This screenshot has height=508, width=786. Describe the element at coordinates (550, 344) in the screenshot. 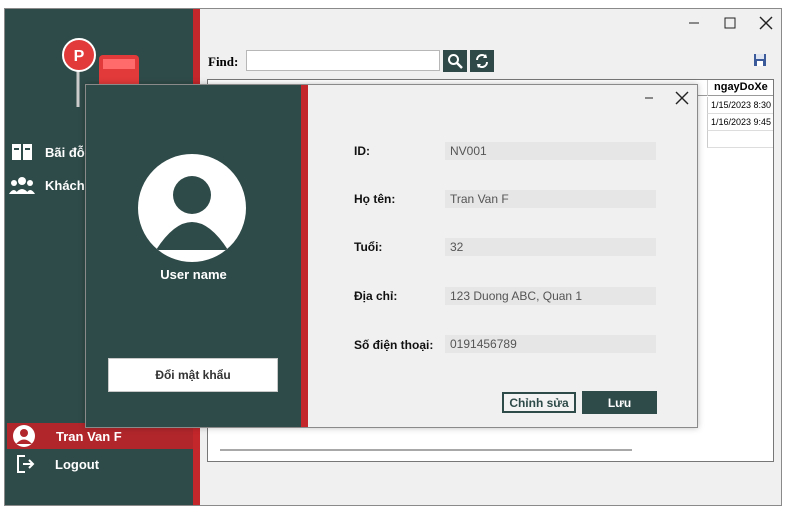

I see `field-value-phone: 0191456789` at that location.